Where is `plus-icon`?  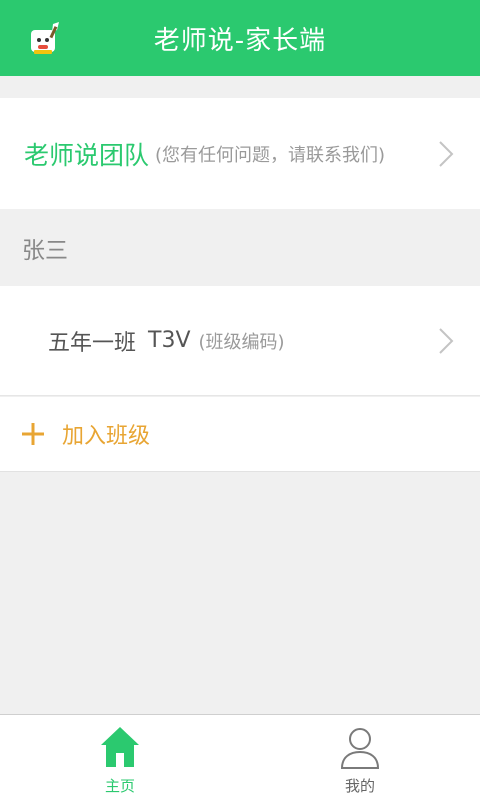
plus-icon is located at coordinates (33, 434).